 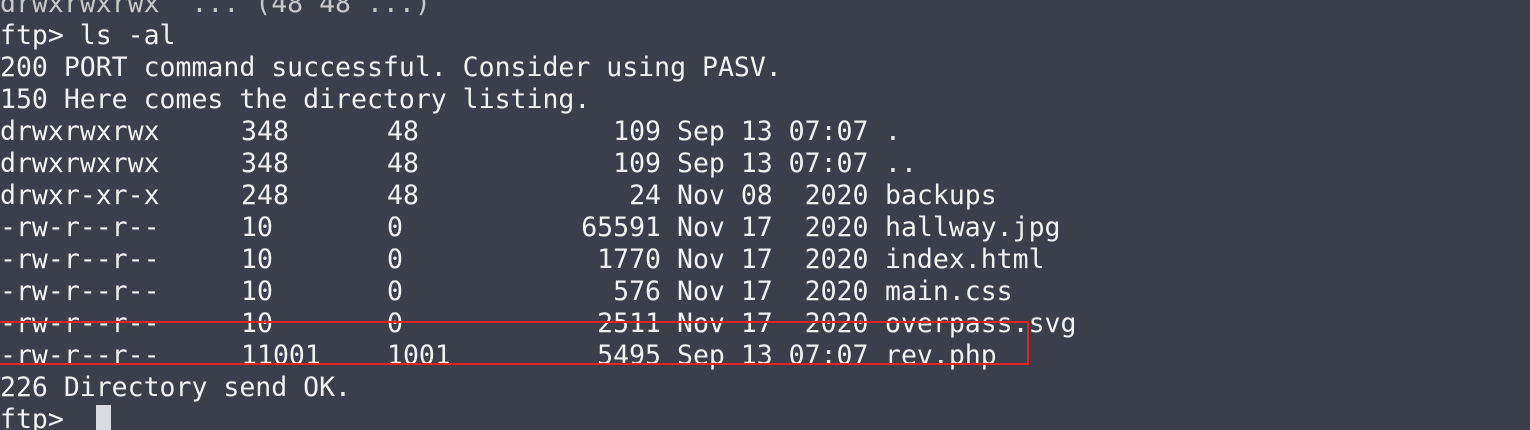 I want to click on file-name: ., so click(x=893, y=131).